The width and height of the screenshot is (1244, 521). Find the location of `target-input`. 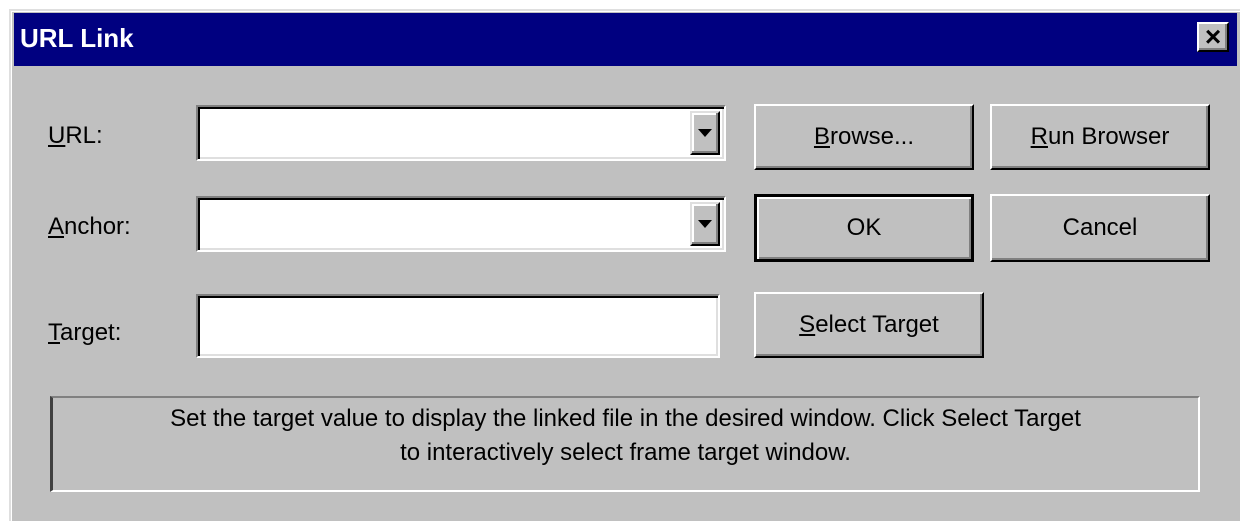

target-input is located at coordinates (458, 326).